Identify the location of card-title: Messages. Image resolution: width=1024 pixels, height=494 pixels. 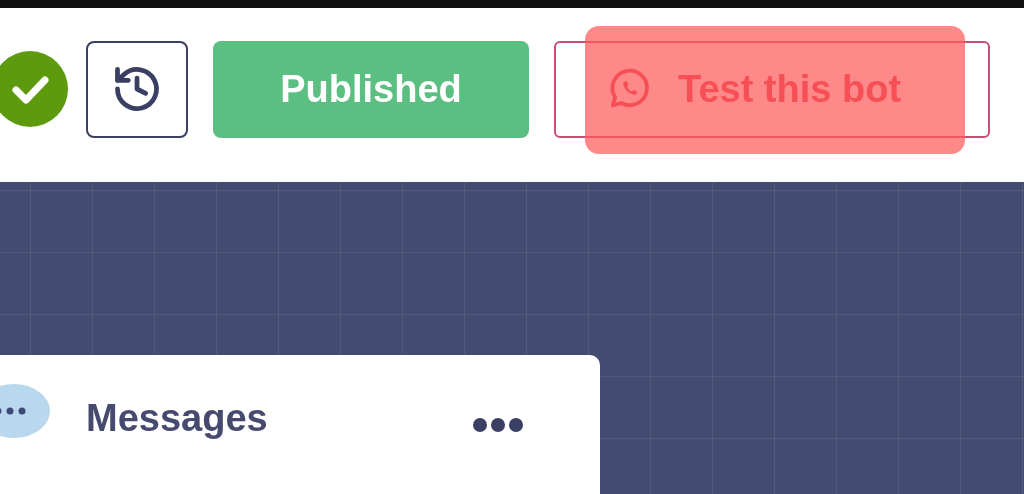
(177, 418).